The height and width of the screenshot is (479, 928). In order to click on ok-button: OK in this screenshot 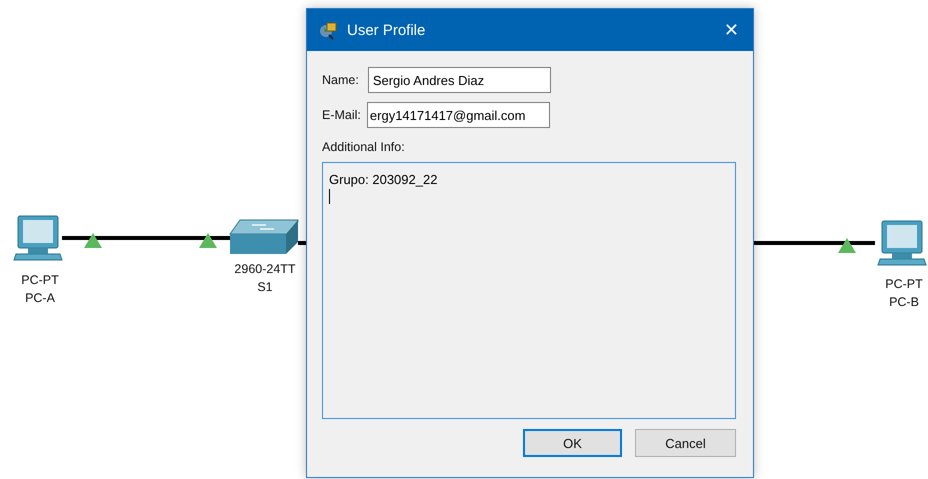, I will do `click(572, 443)`.